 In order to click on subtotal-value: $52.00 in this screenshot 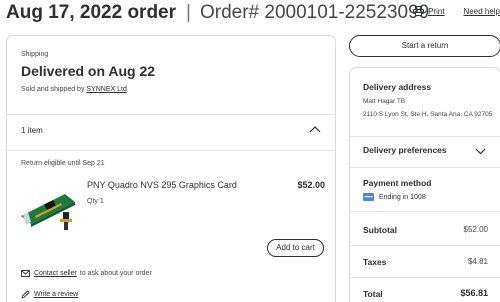, I will do `click(475, 229)`.